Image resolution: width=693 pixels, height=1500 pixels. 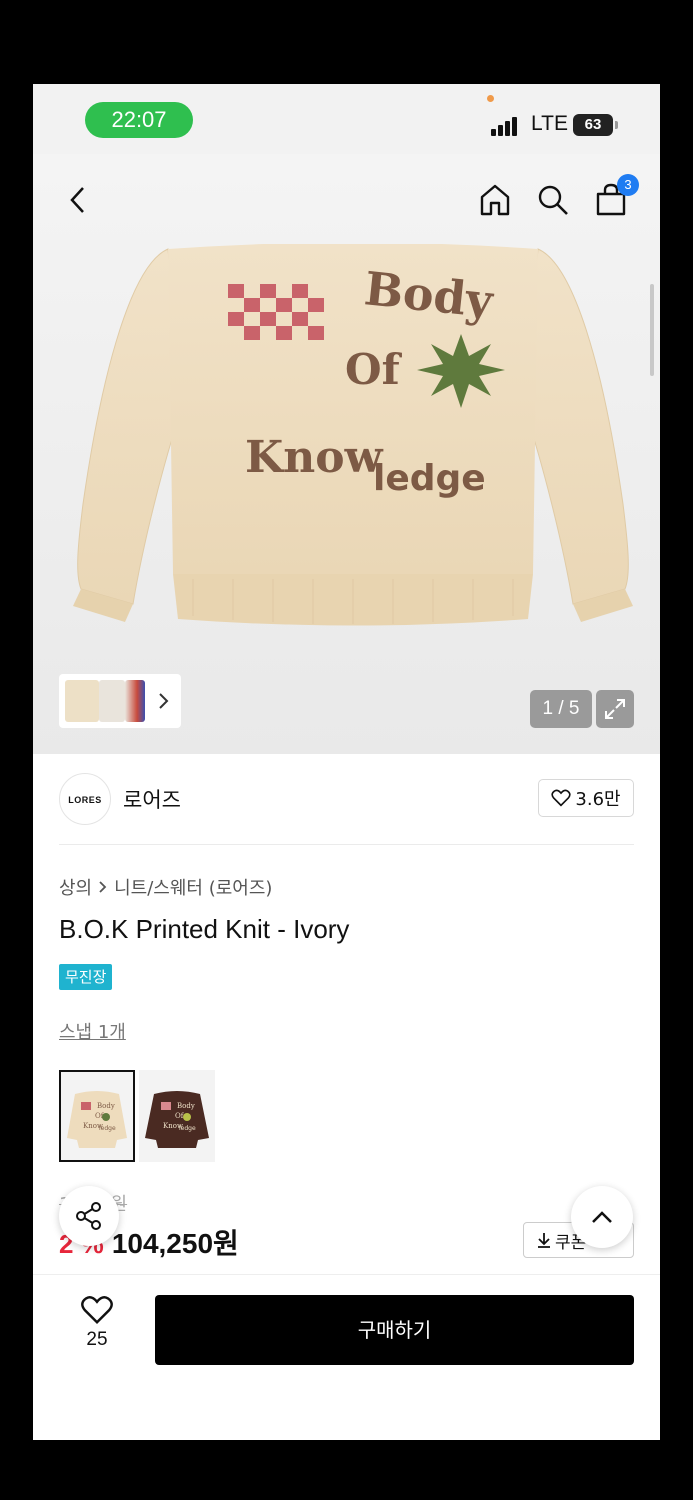 What do you see at coordinates (152, 799) in the screenshot?
I see `brand-name: 로어즈` at bounding box center [152, 799].